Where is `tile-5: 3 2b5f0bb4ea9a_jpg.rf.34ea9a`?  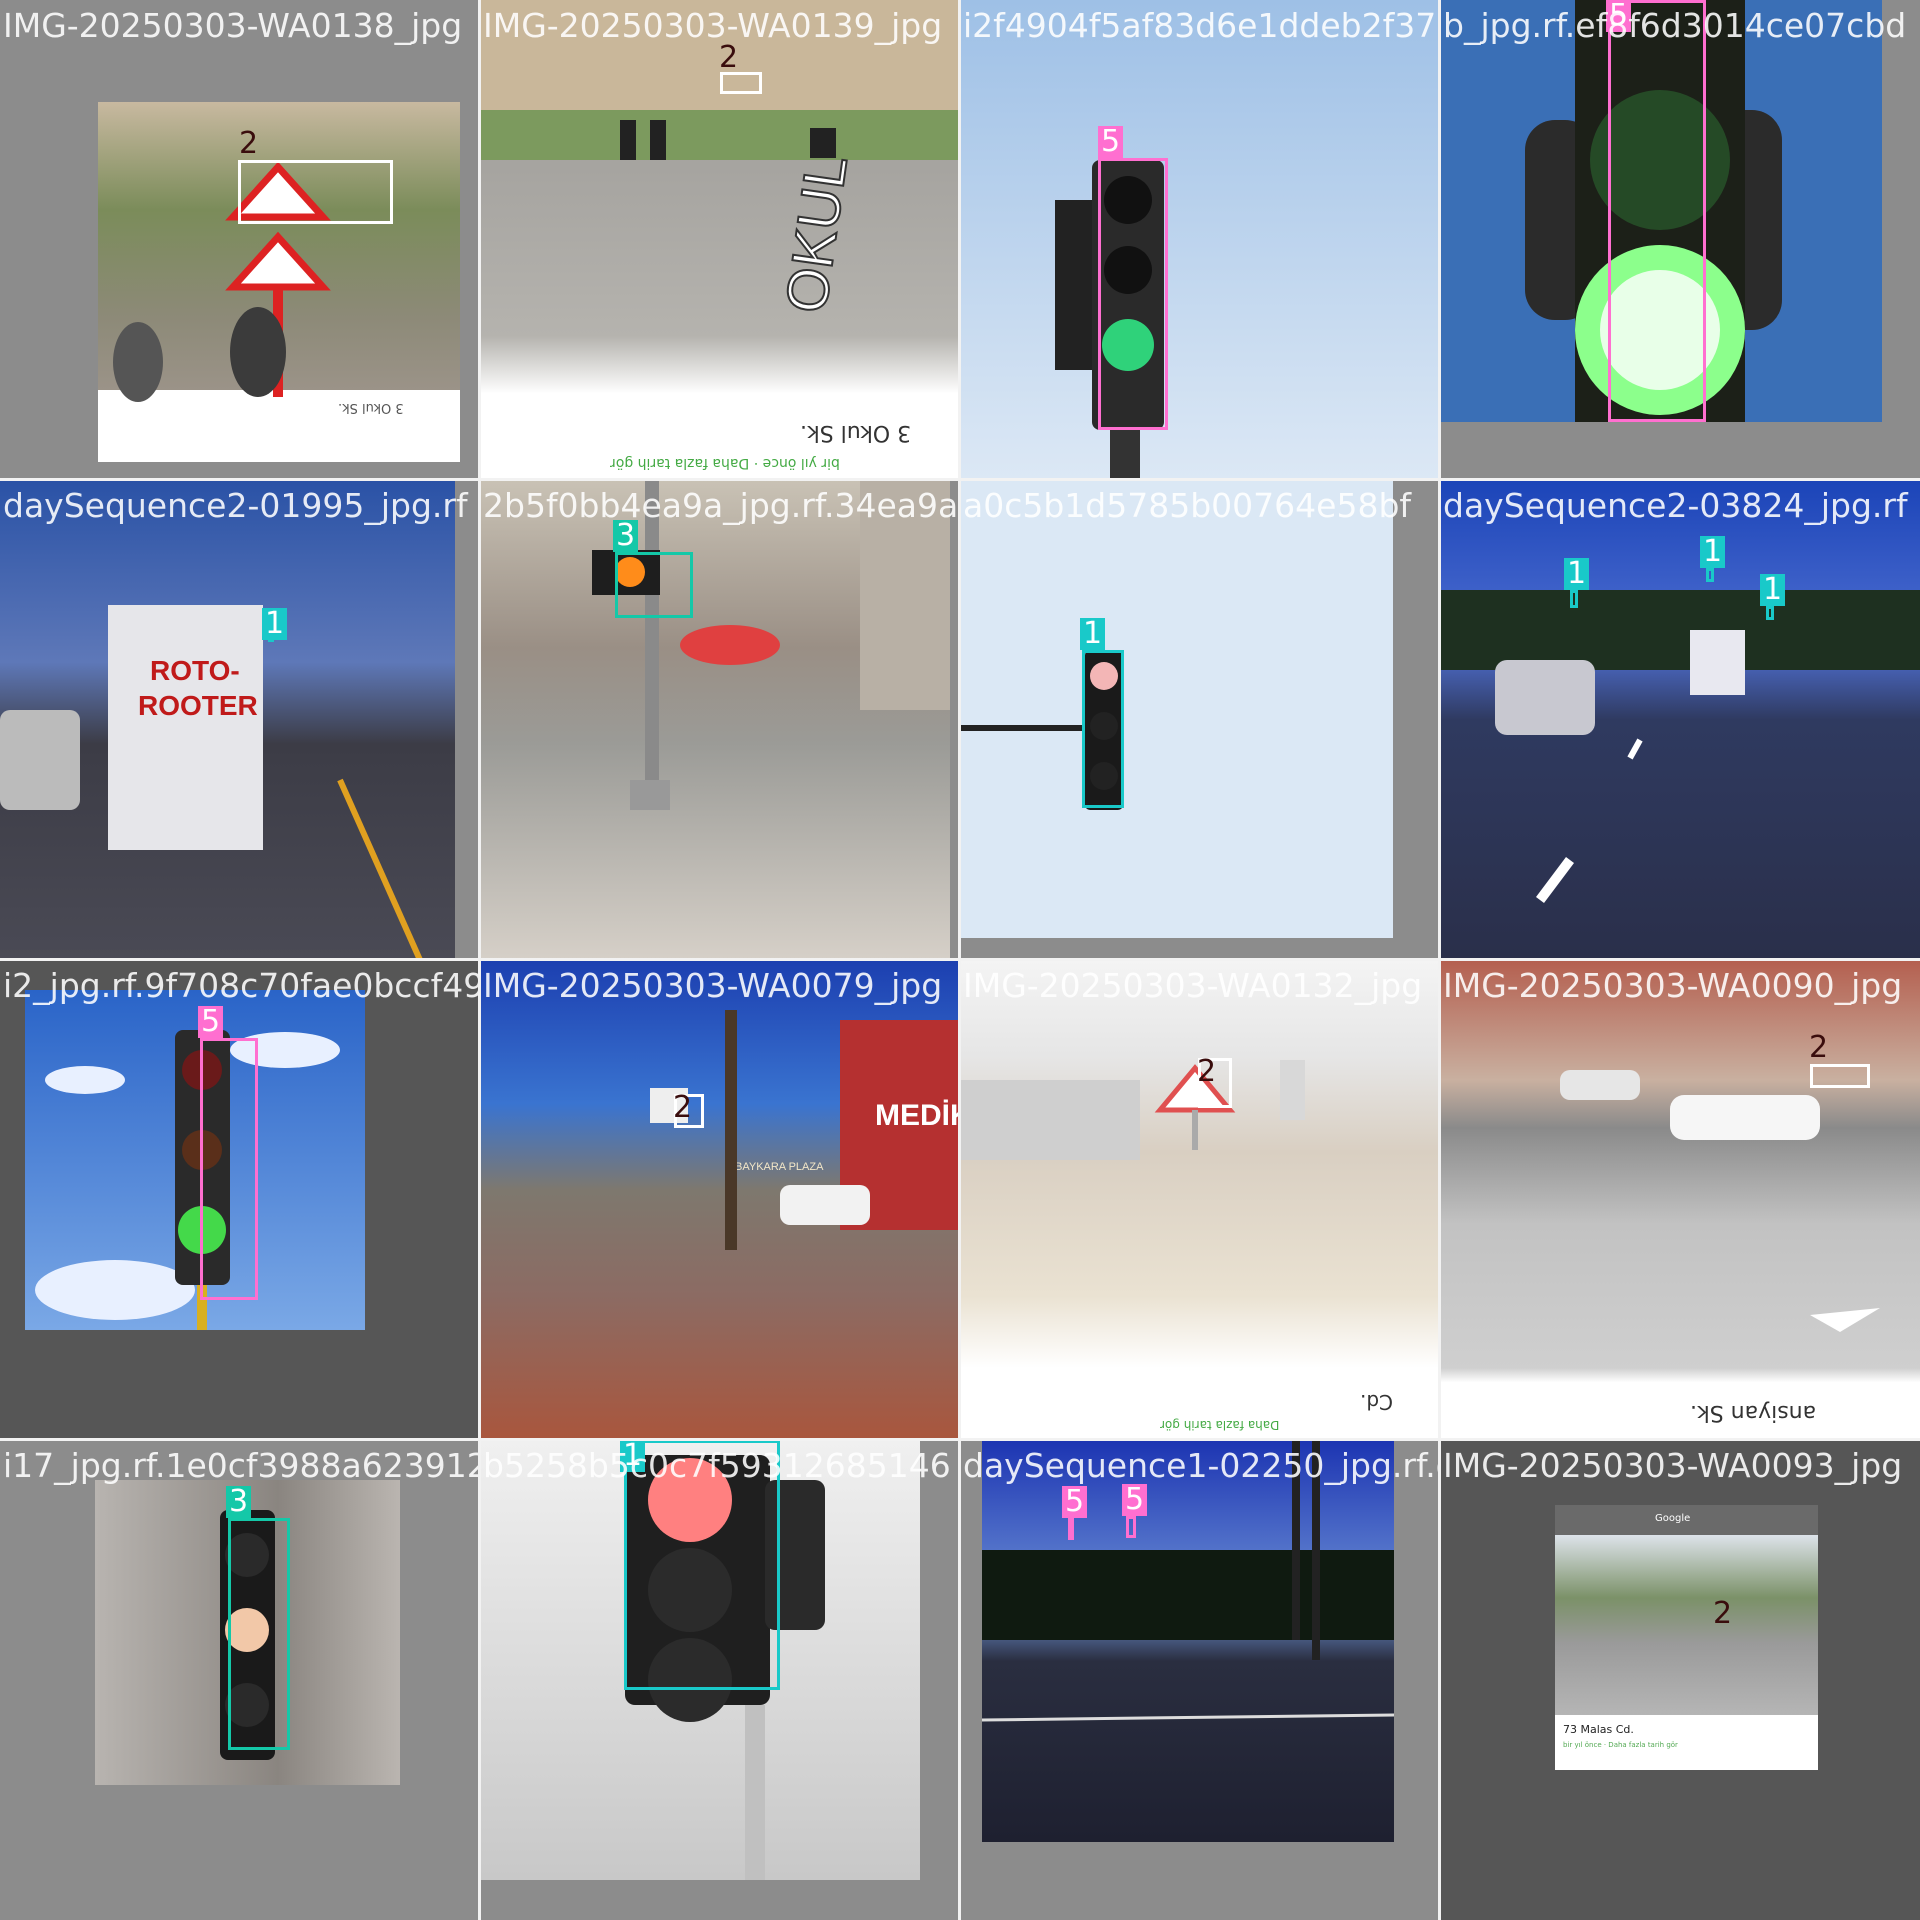 tile-5: 3 2b5f0bb4ea9a_jpg.rf.34ea9a is located at coordinates (720, 720).